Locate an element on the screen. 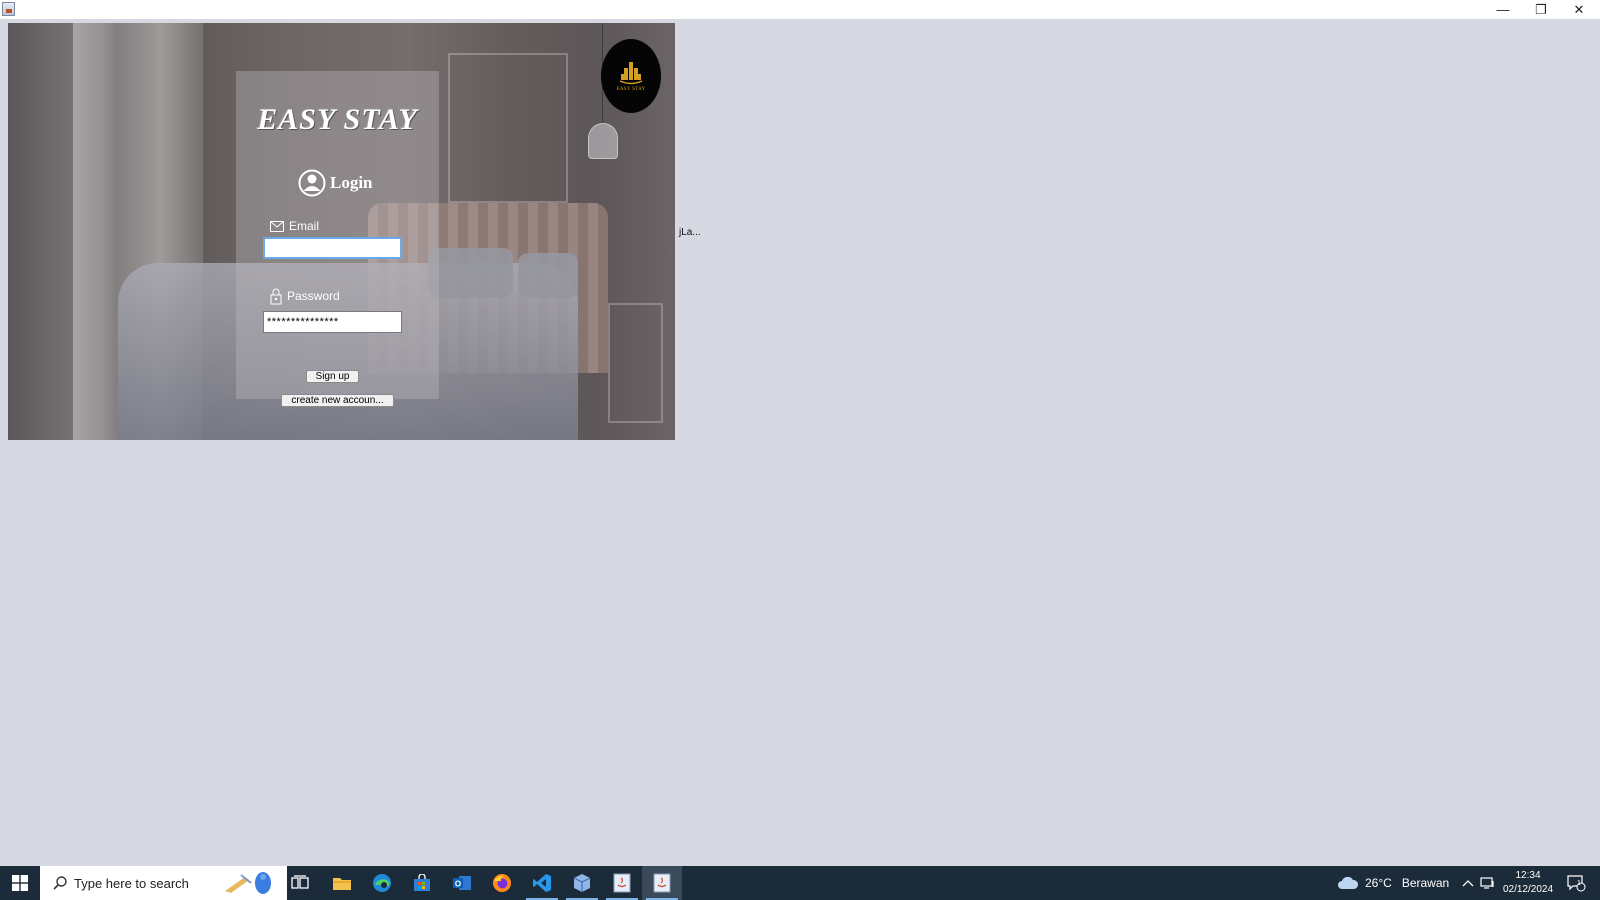  password-field is located at coordinates (332, 322).